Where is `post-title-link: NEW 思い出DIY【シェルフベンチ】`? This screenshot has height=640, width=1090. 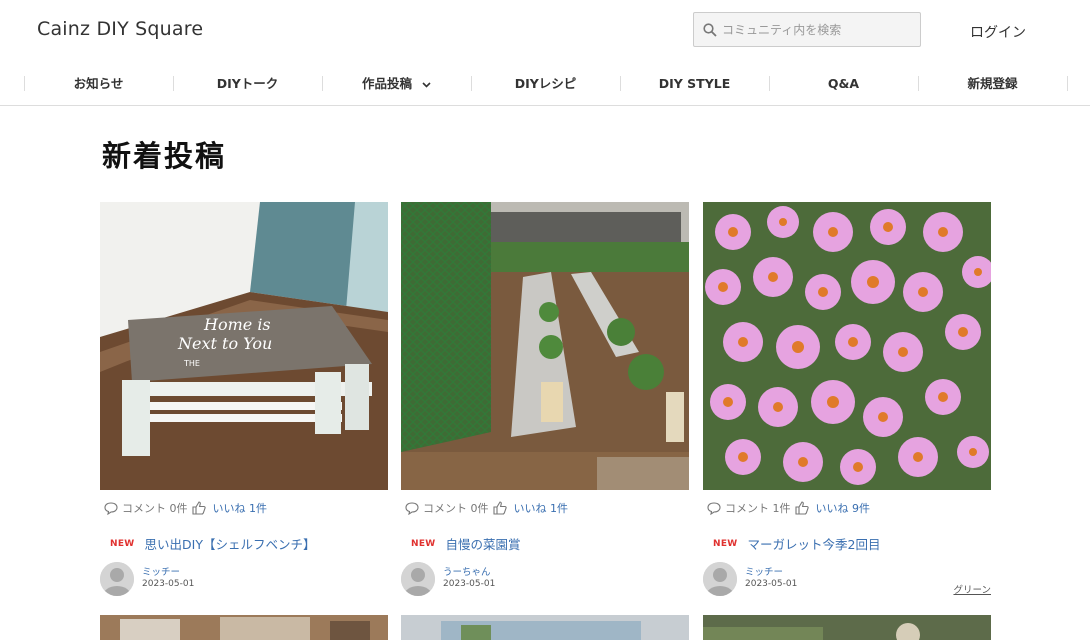
post-title-link: NEW 思い出DIY【シェルフベンチ】 is located at coordinates (212, 543).